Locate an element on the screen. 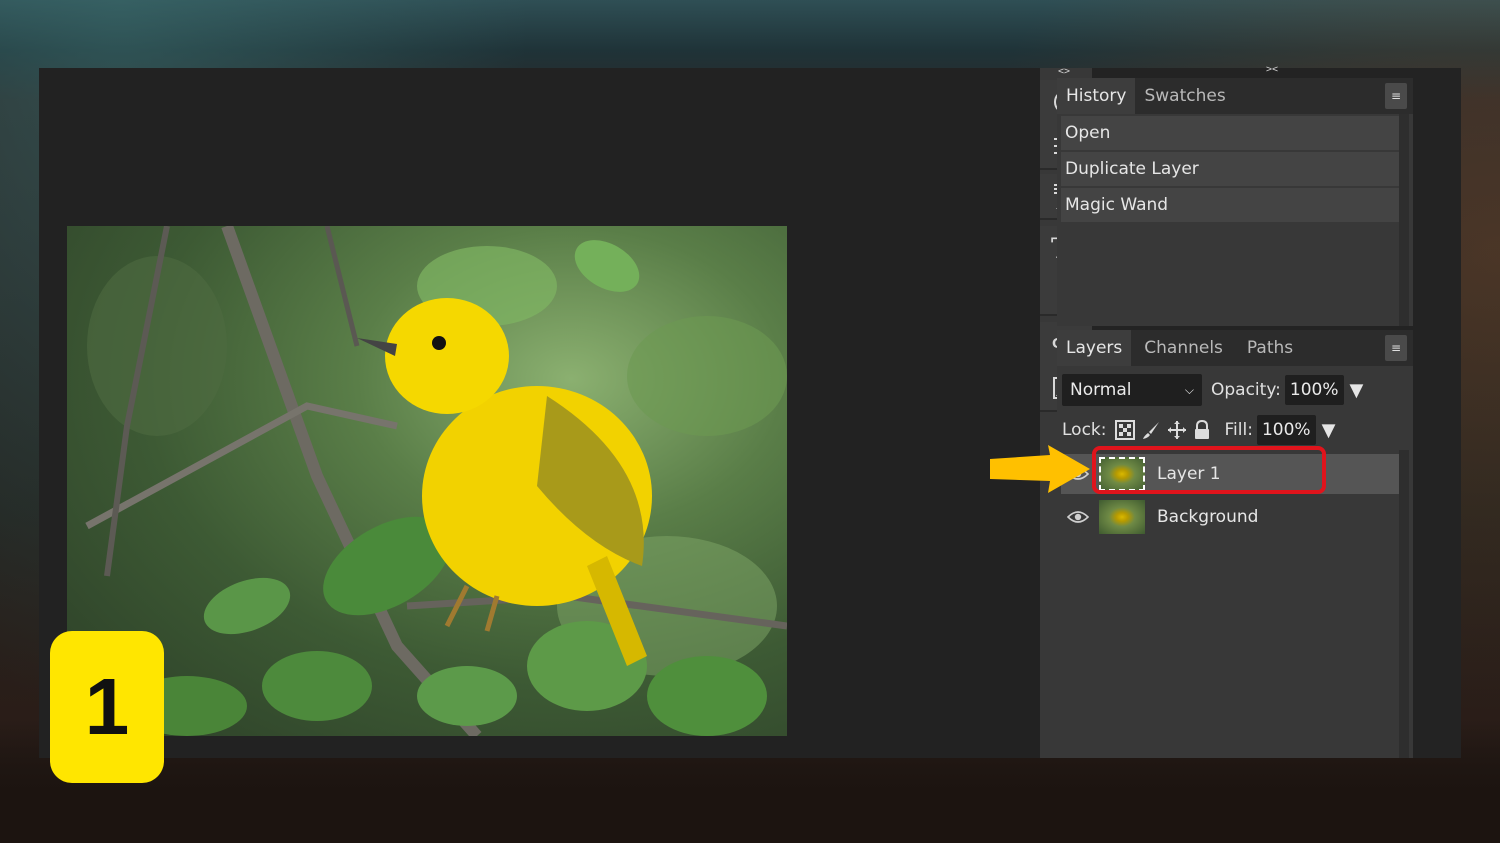  eye-icon is located at coordinates (1078, 517).